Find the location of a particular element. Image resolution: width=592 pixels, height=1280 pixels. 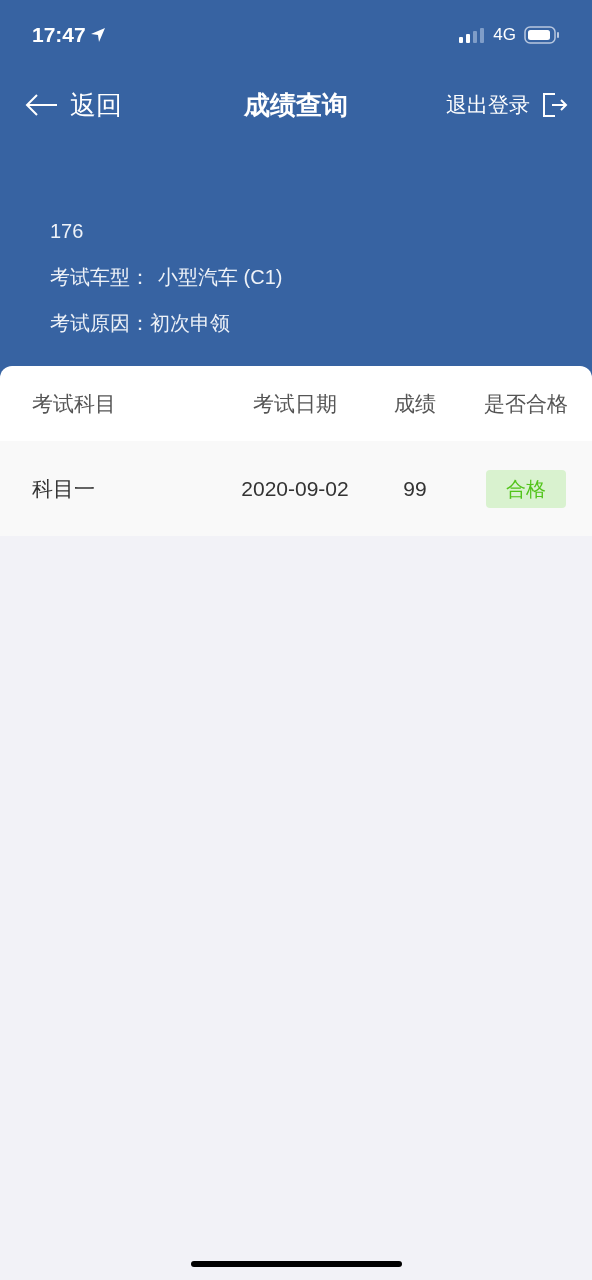

status-time: 17:47 is located at coordinates (59, 35).